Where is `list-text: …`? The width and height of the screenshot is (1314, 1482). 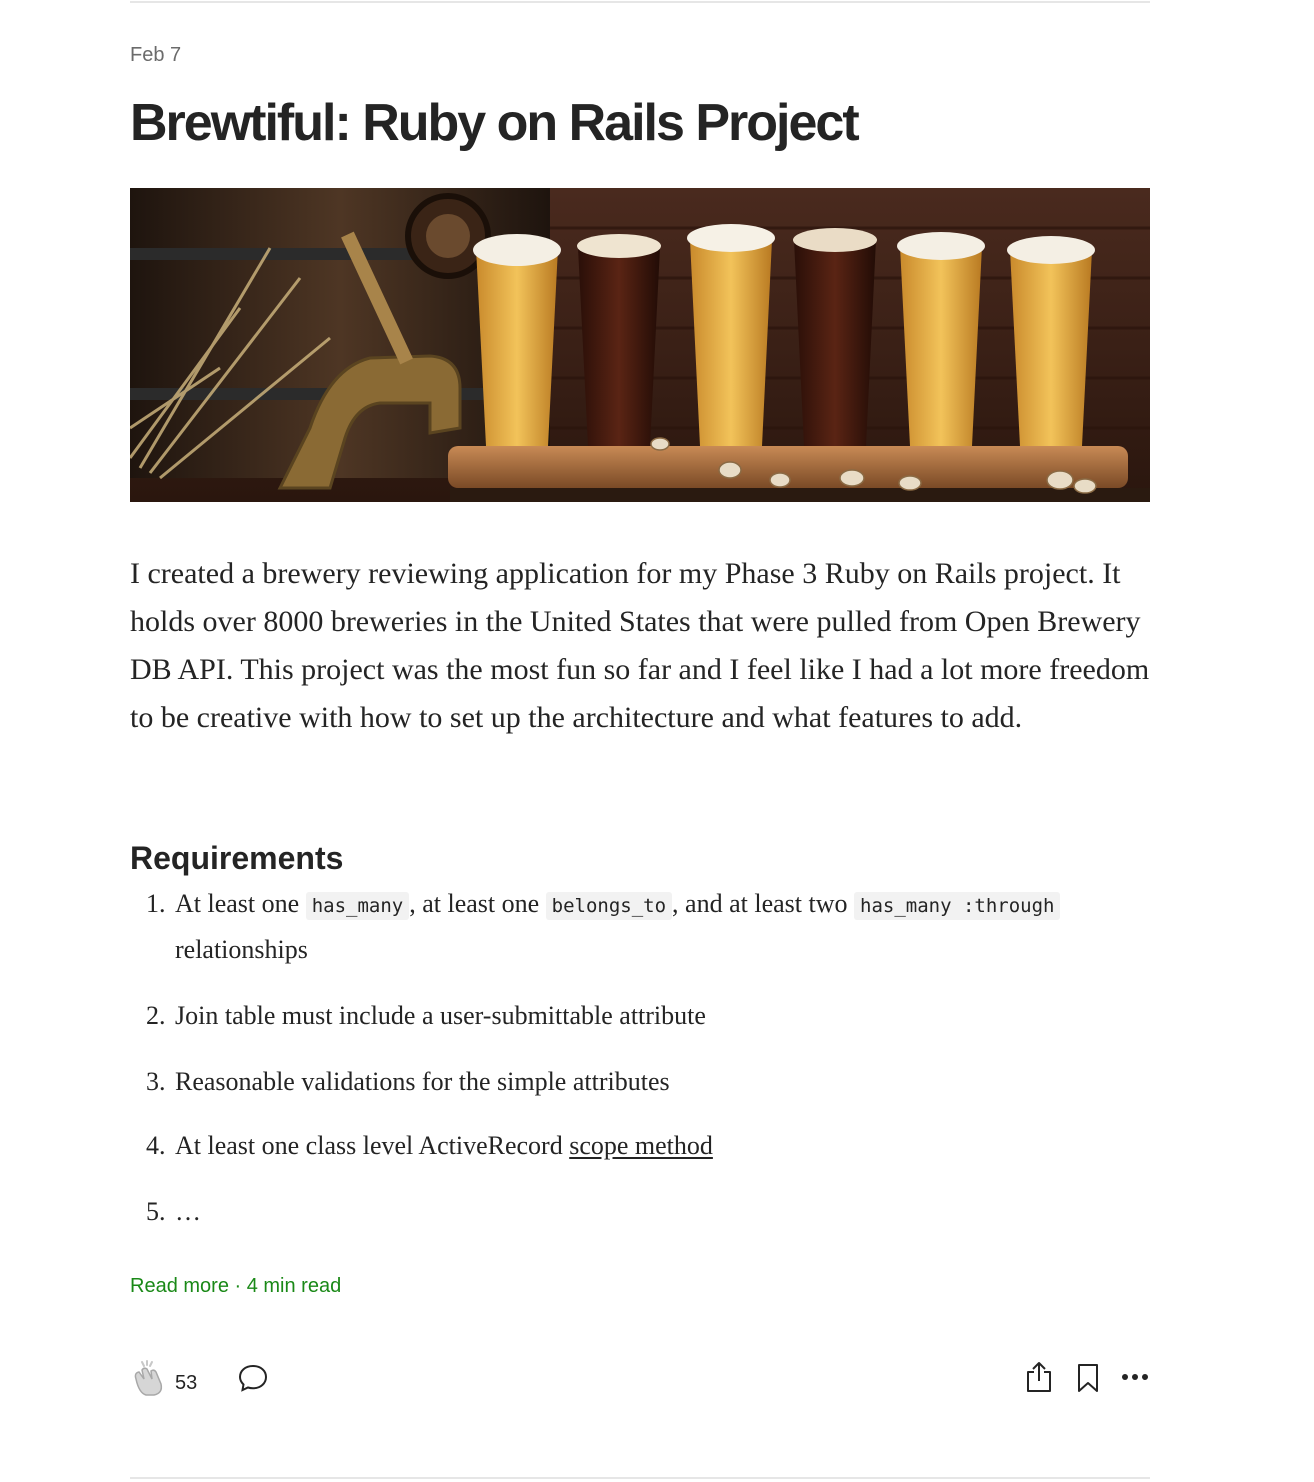 list-text: … is located at coordinates (188, 1211).